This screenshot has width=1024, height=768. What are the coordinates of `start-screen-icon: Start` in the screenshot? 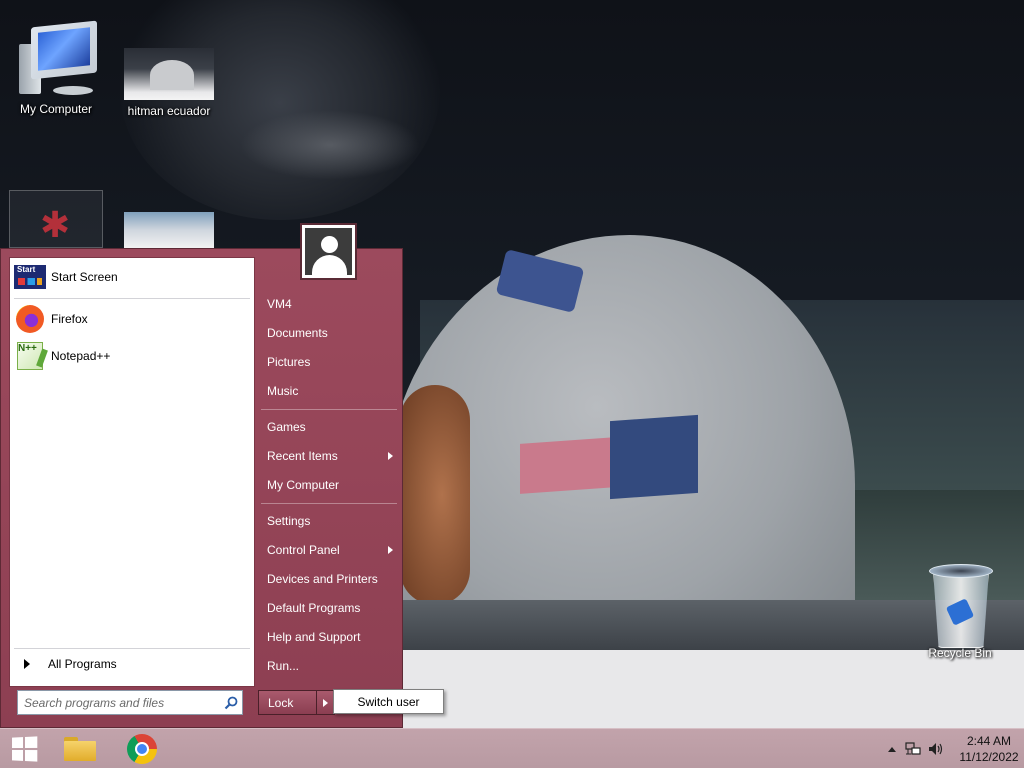 It's located at (30, 277).